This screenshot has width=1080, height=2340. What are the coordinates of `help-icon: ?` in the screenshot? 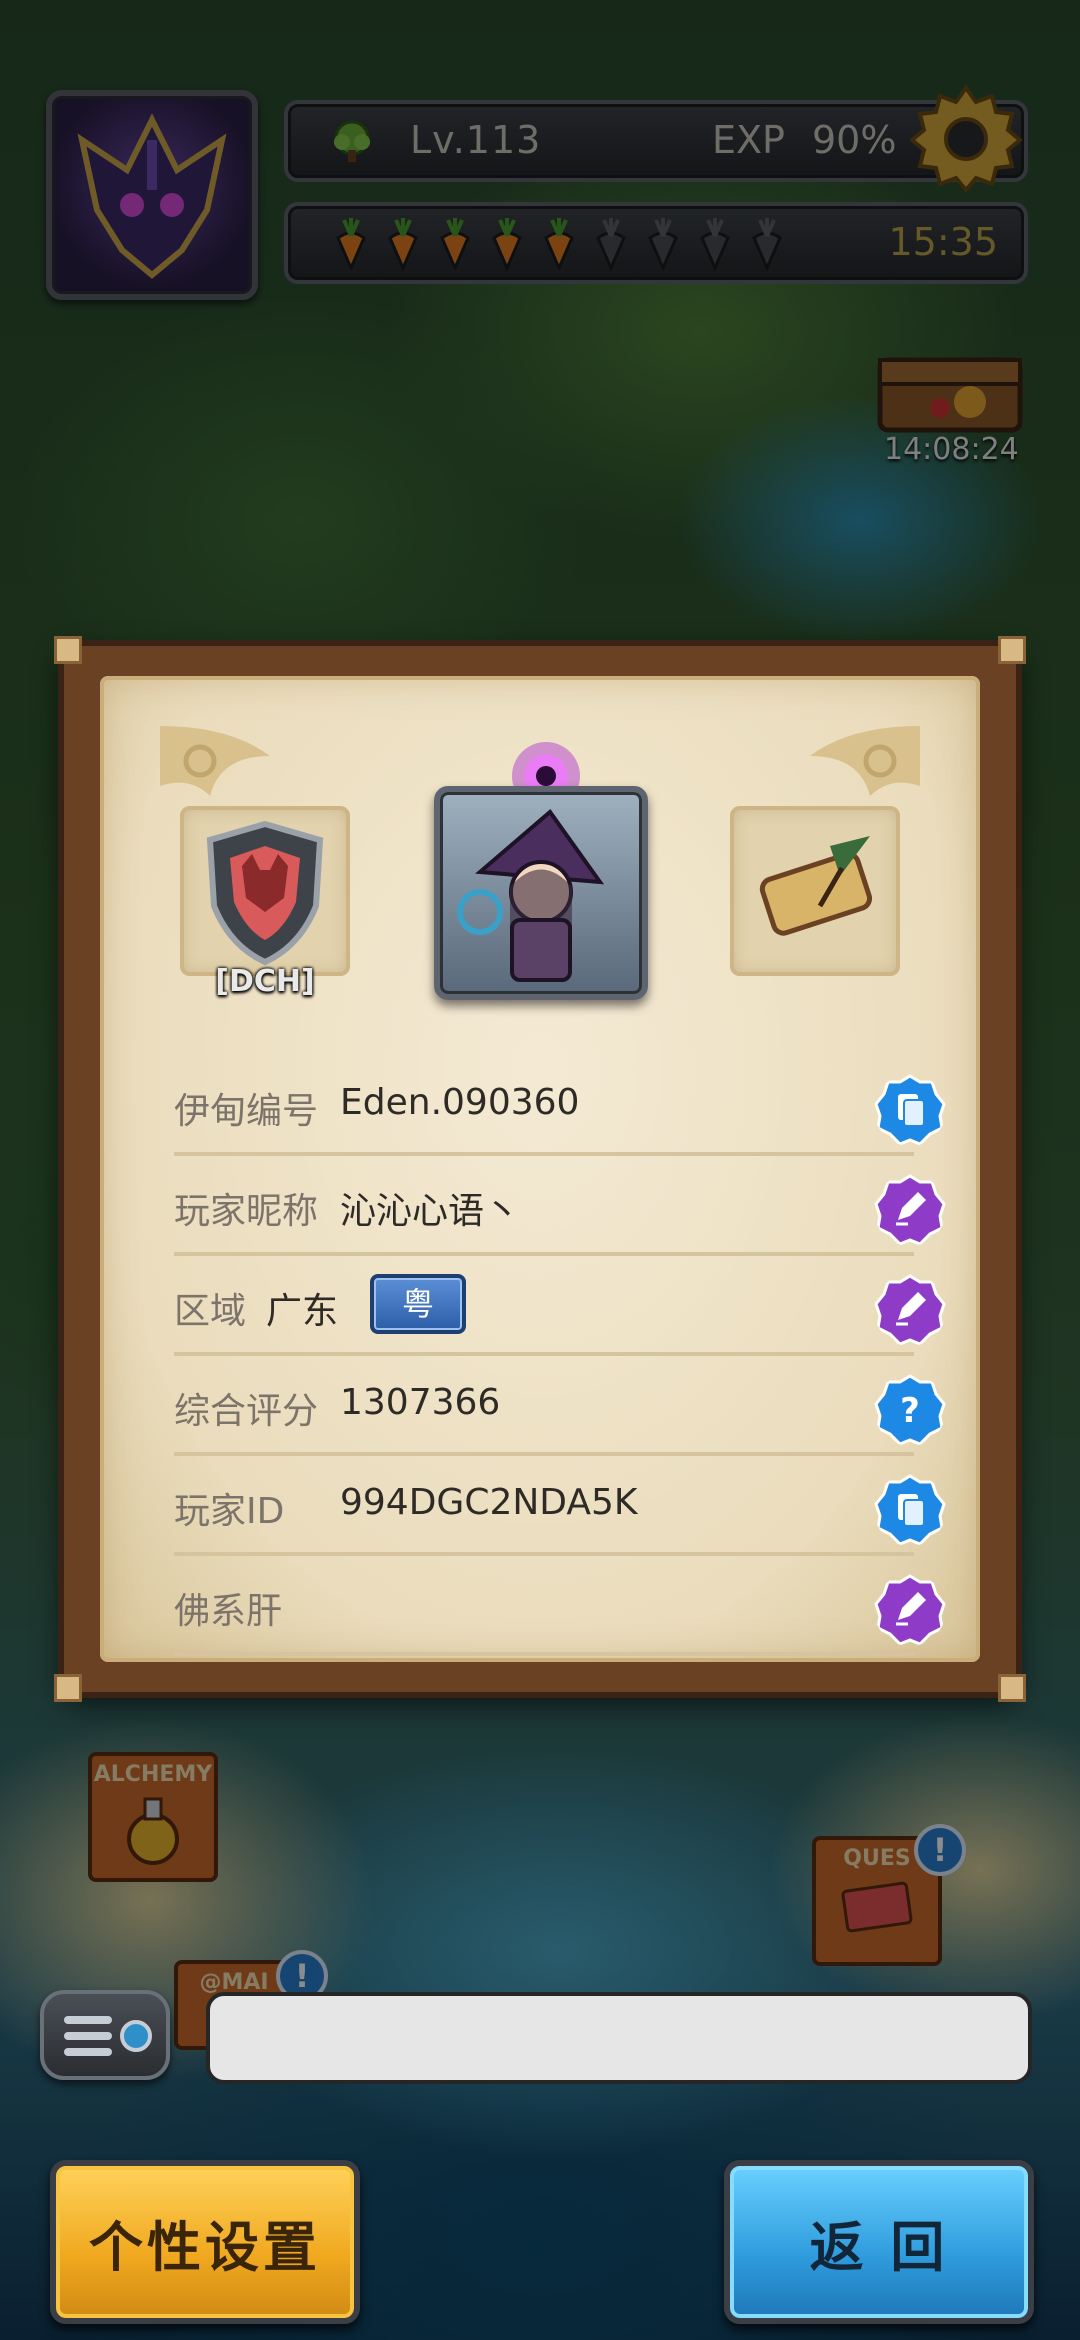 It's located at (910, 1410).